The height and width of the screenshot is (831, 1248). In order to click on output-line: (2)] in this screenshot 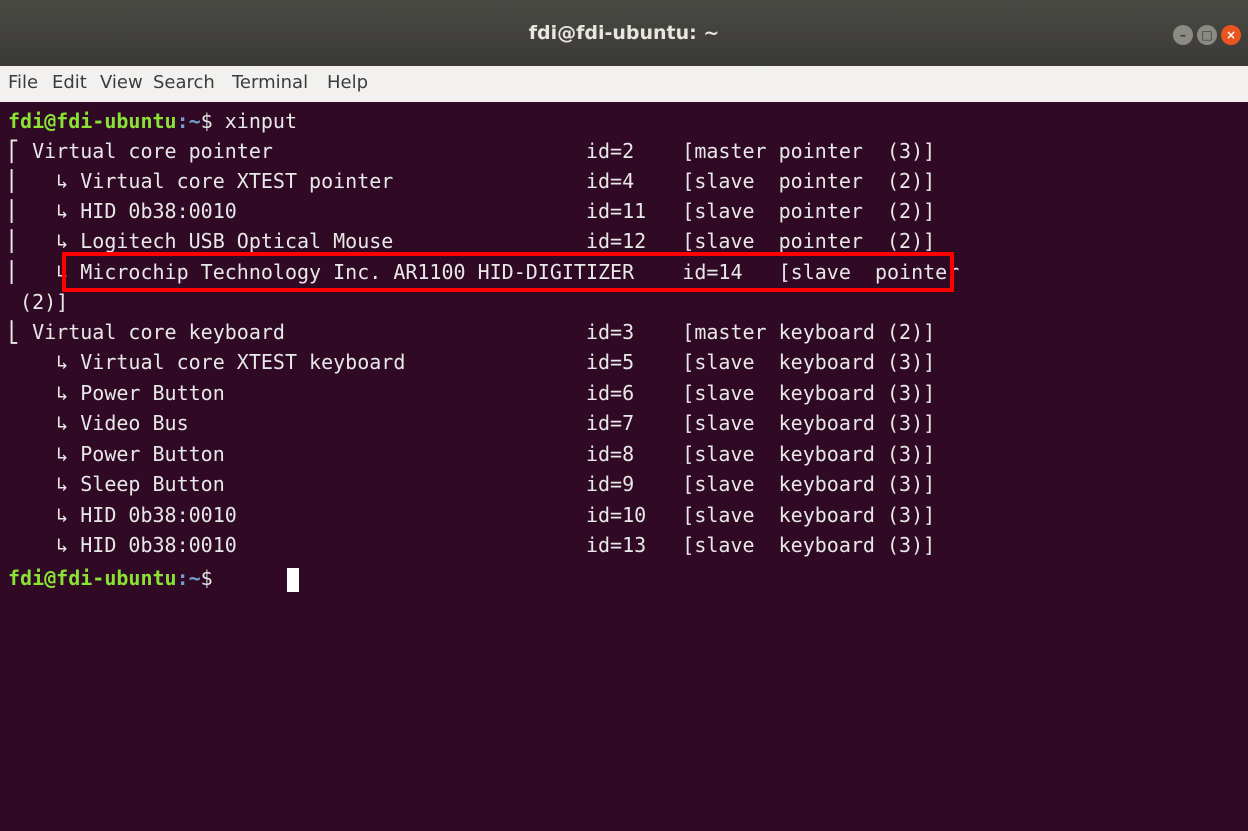, I will do `click(38, 302)`.